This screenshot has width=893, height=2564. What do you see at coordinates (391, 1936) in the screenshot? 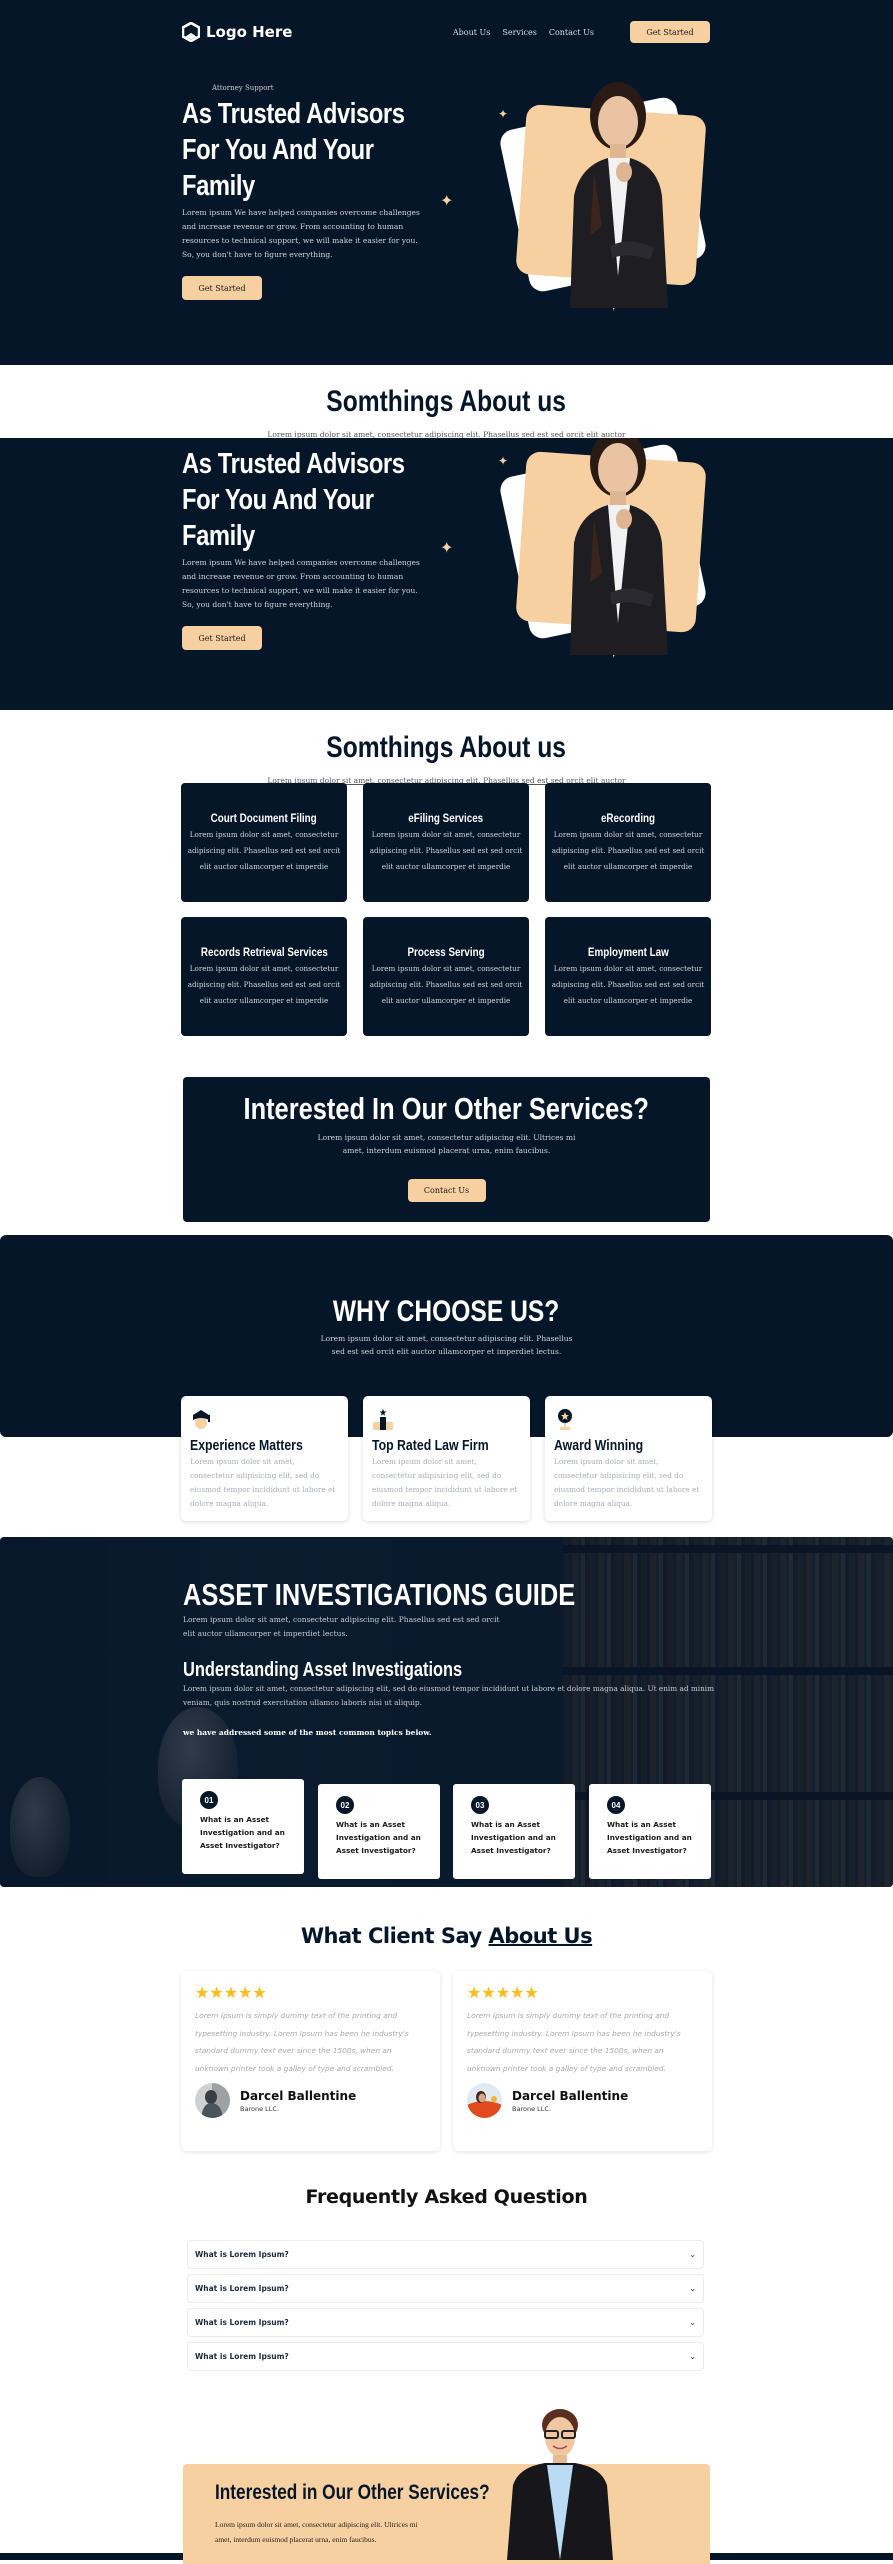
I see `testimonials-title-prefix: What Client Say` at bounding box center [391, 1936].